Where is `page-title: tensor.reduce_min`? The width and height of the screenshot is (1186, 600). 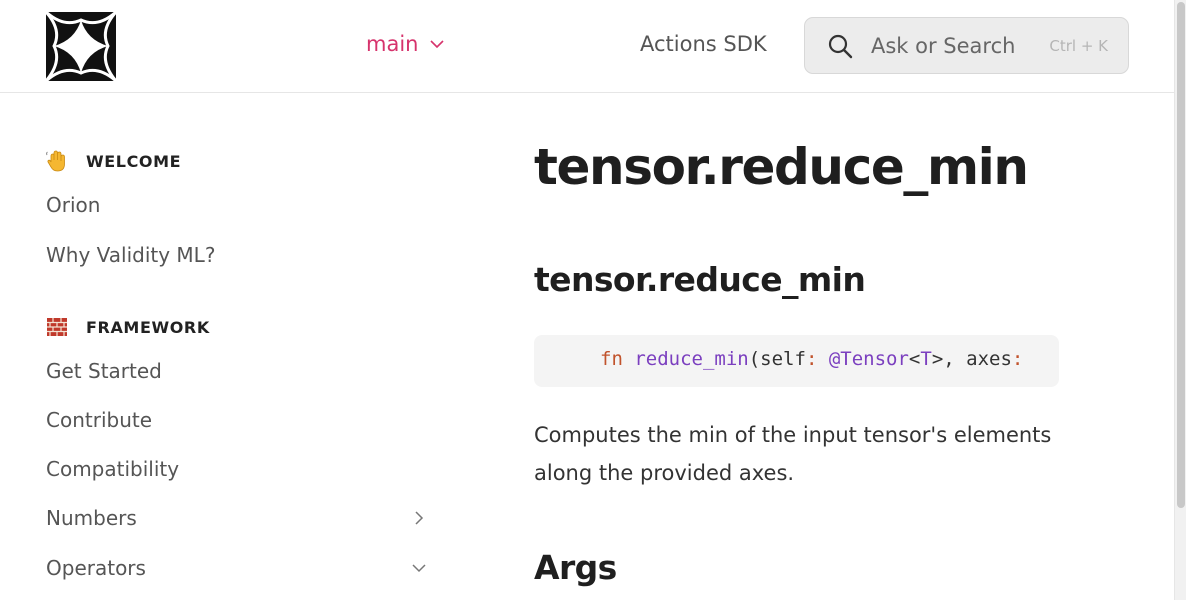 page-title: tensor.reduce_min is located at coordinates (781, 167).